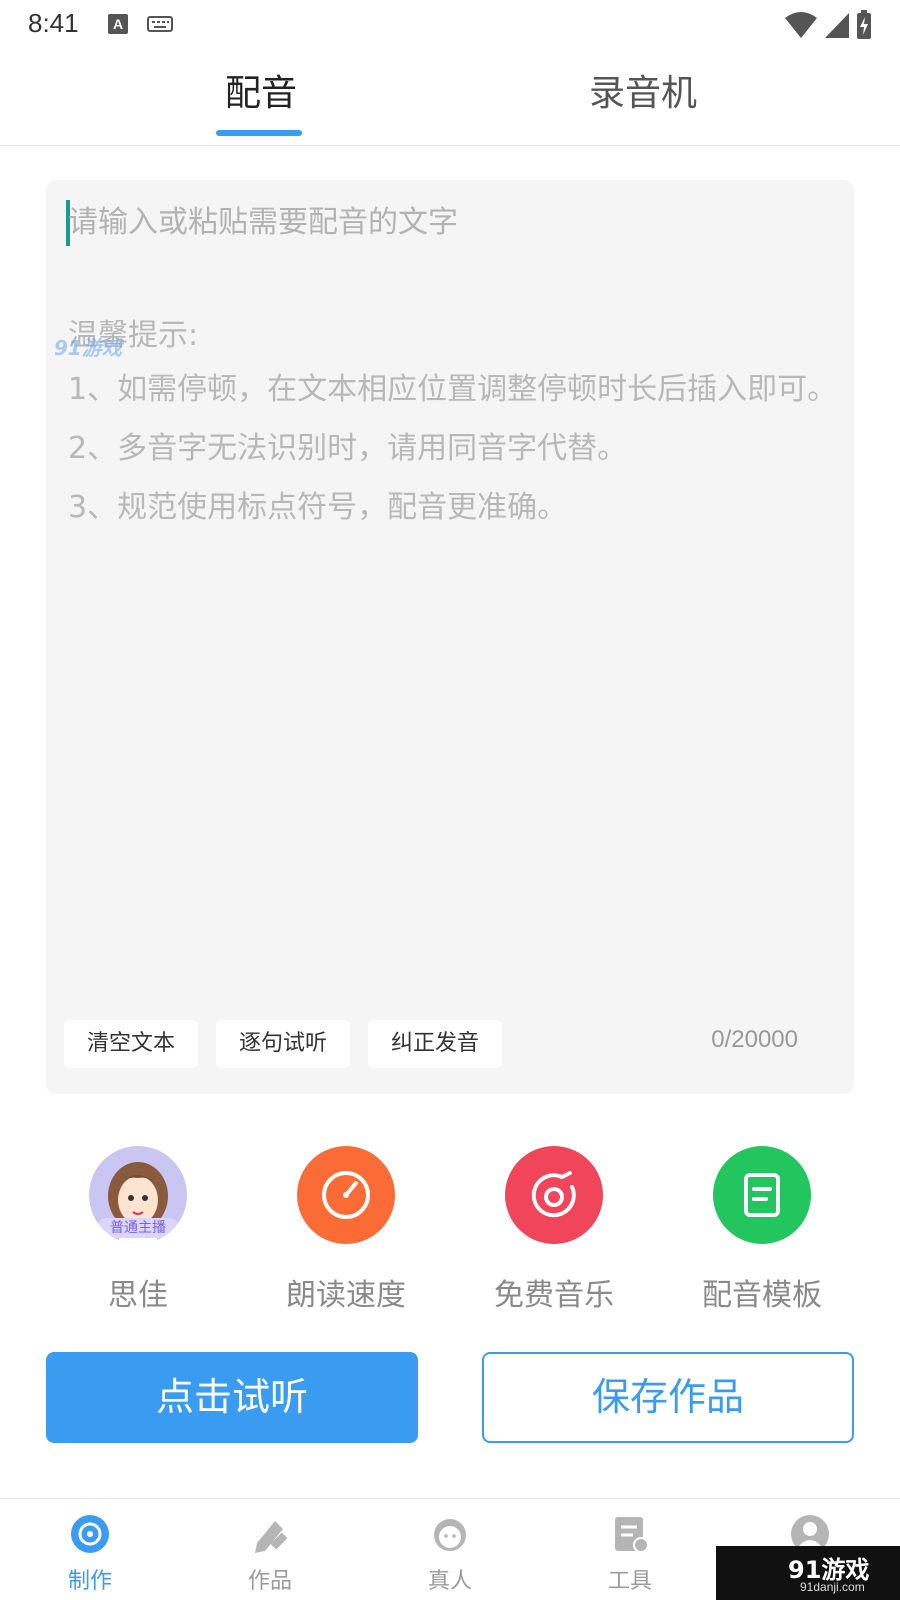  What do you see at coordinates (554, 1295) in the screenshot?
I see `free-music-label: 免费音乐` at bounding box center [554, 1295].